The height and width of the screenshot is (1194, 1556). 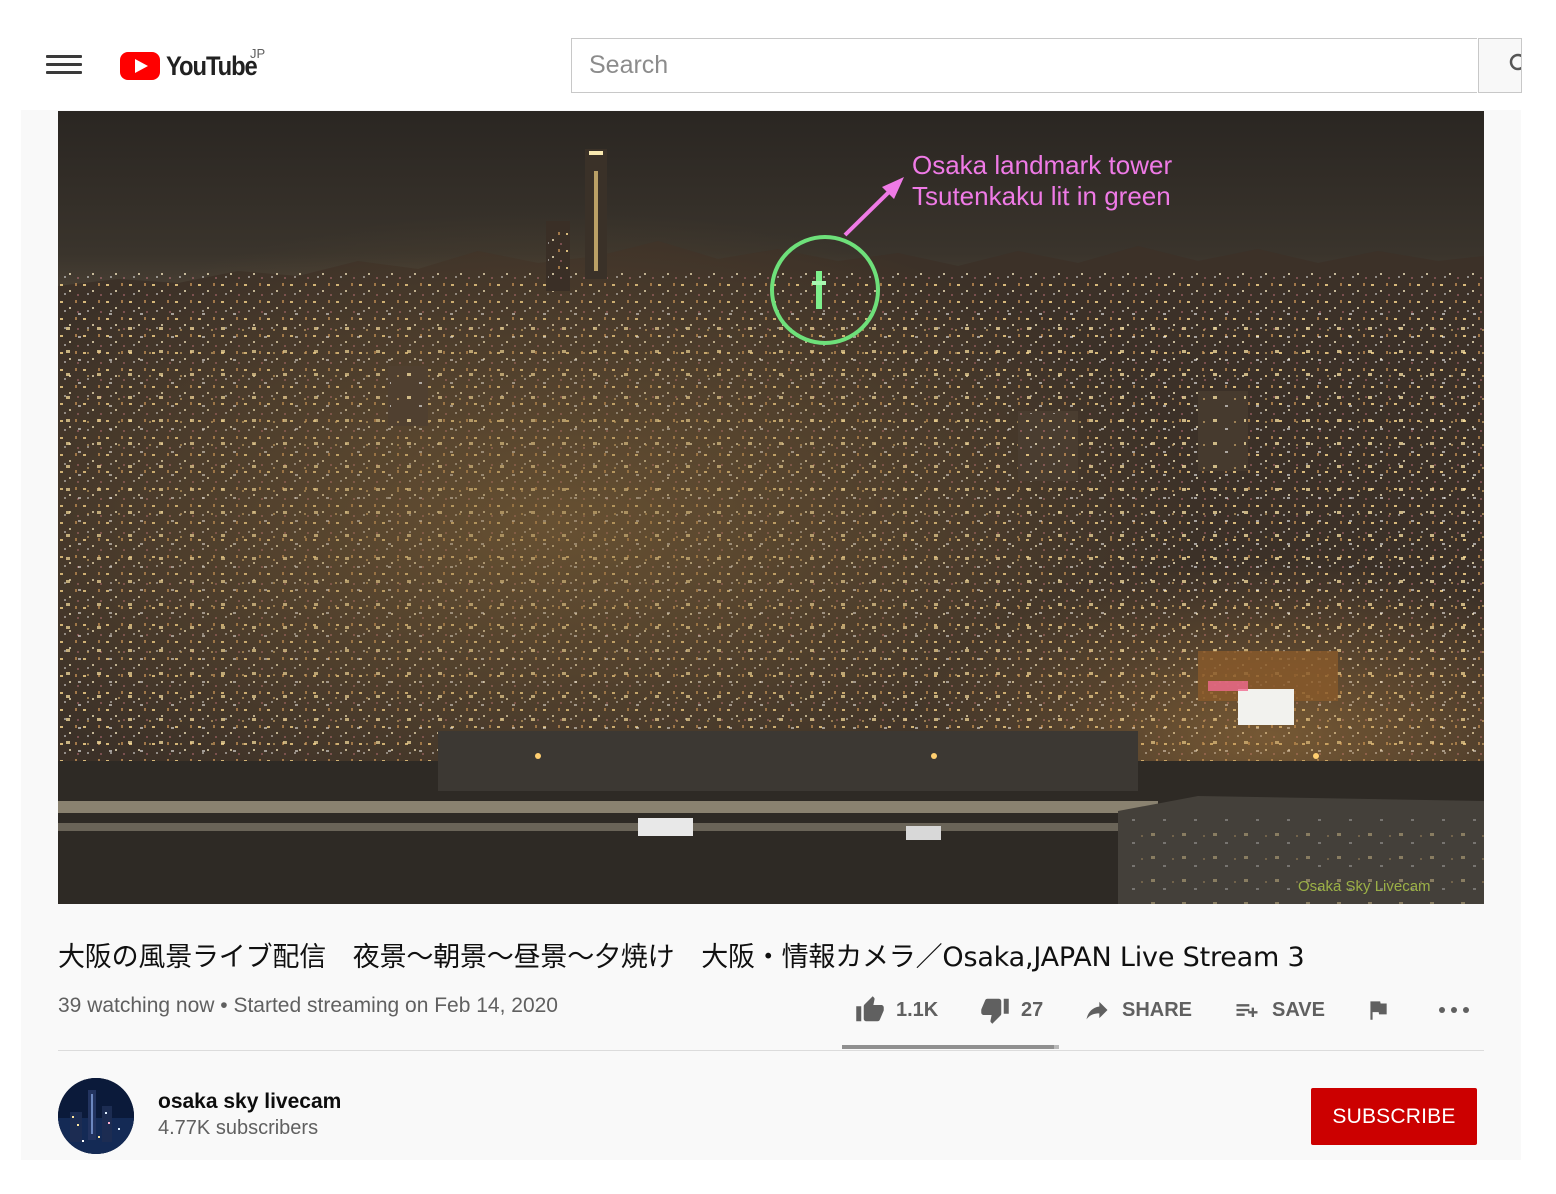 What do you see at coordinates (1378, 1010) in the screenshot?
I see `flag-icon` at bounding box center [1378, 1010].